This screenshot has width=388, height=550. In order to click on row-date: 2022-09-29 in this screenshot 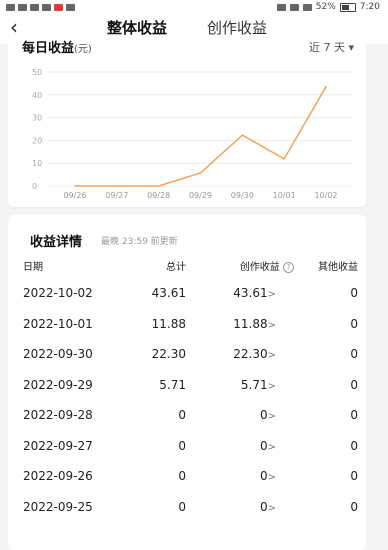, I will do `click(58, 384)`.